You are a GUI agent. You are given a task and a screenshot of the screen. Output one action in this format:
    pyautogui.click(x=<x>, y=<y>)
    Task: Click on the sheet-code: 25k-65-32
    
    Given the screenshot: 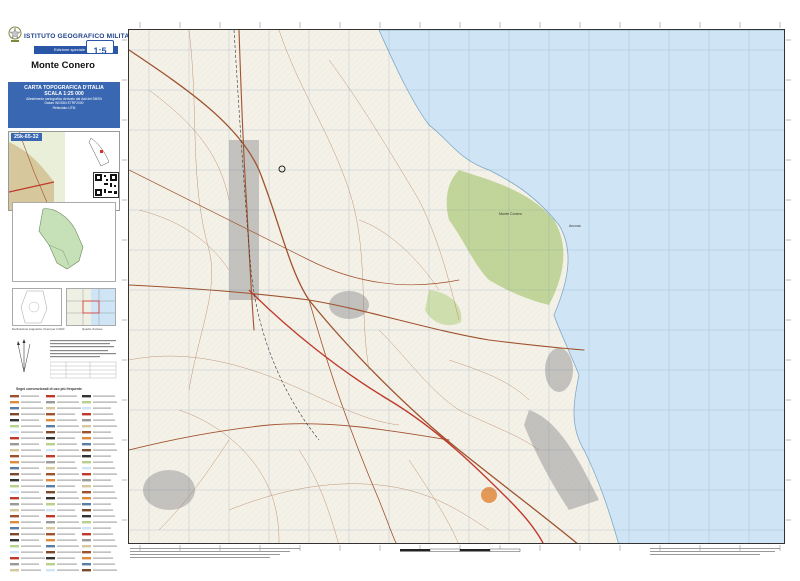 What is the action you would take?
    pyautogui.click(x=26, y=137)
    